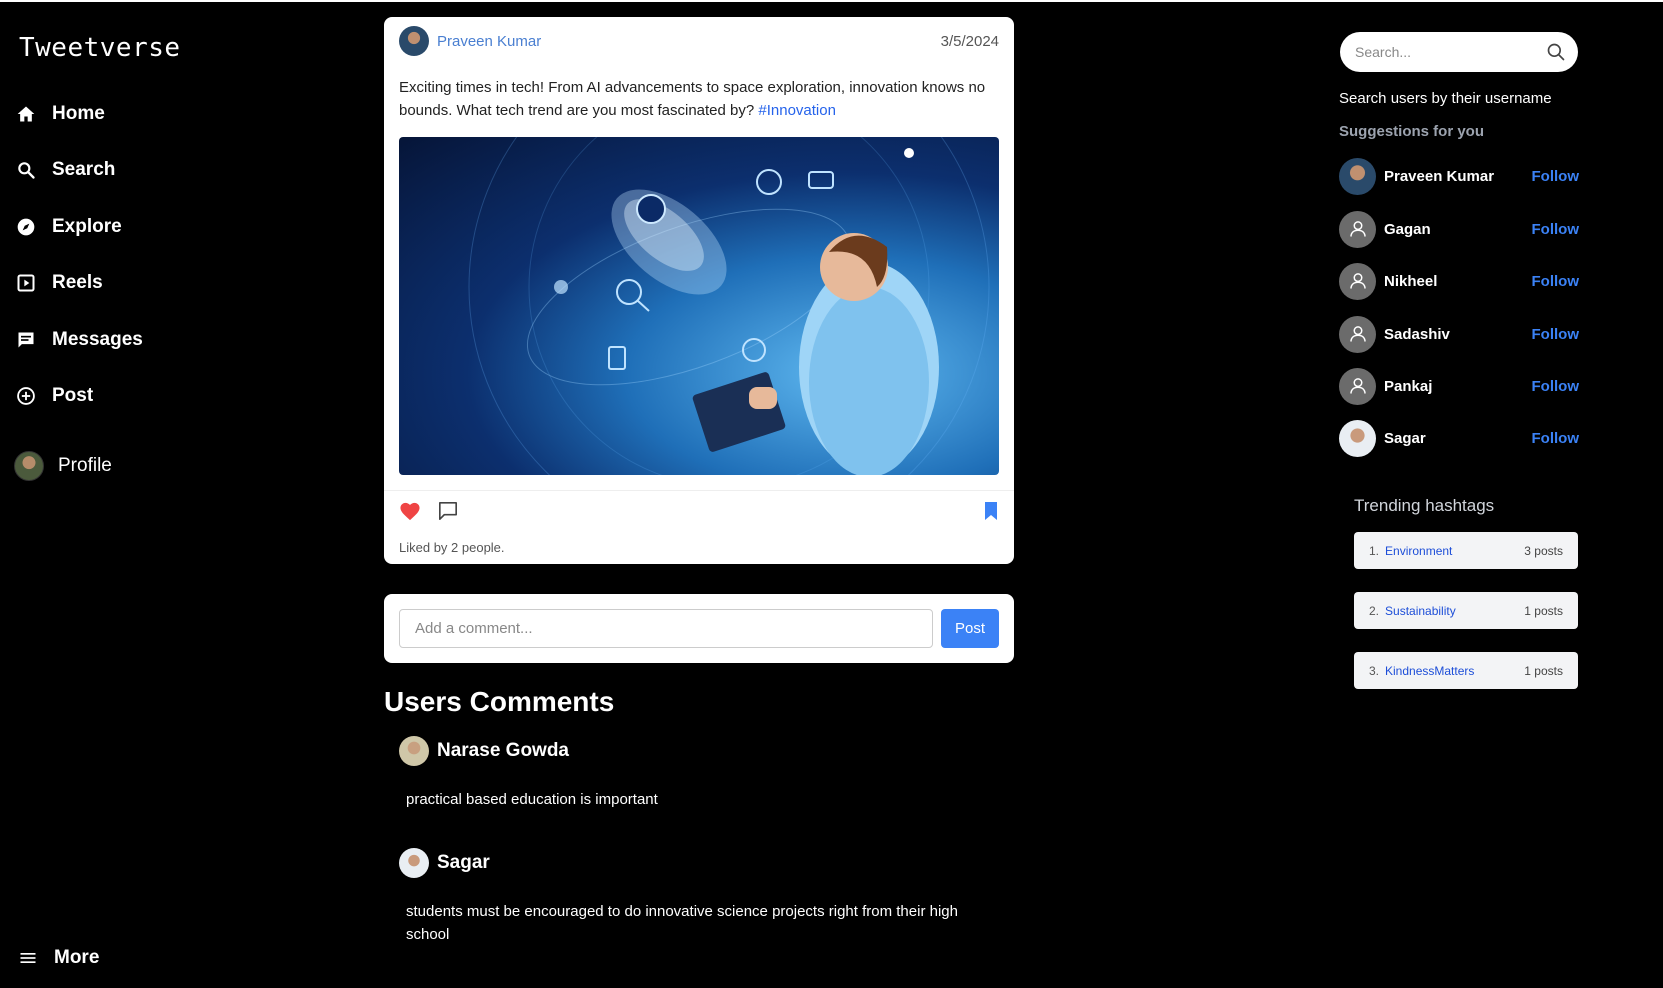  Describe the element at coordinates (1407, 229) in the screenshot. I see `suggestion-name: Gagan` at that location.